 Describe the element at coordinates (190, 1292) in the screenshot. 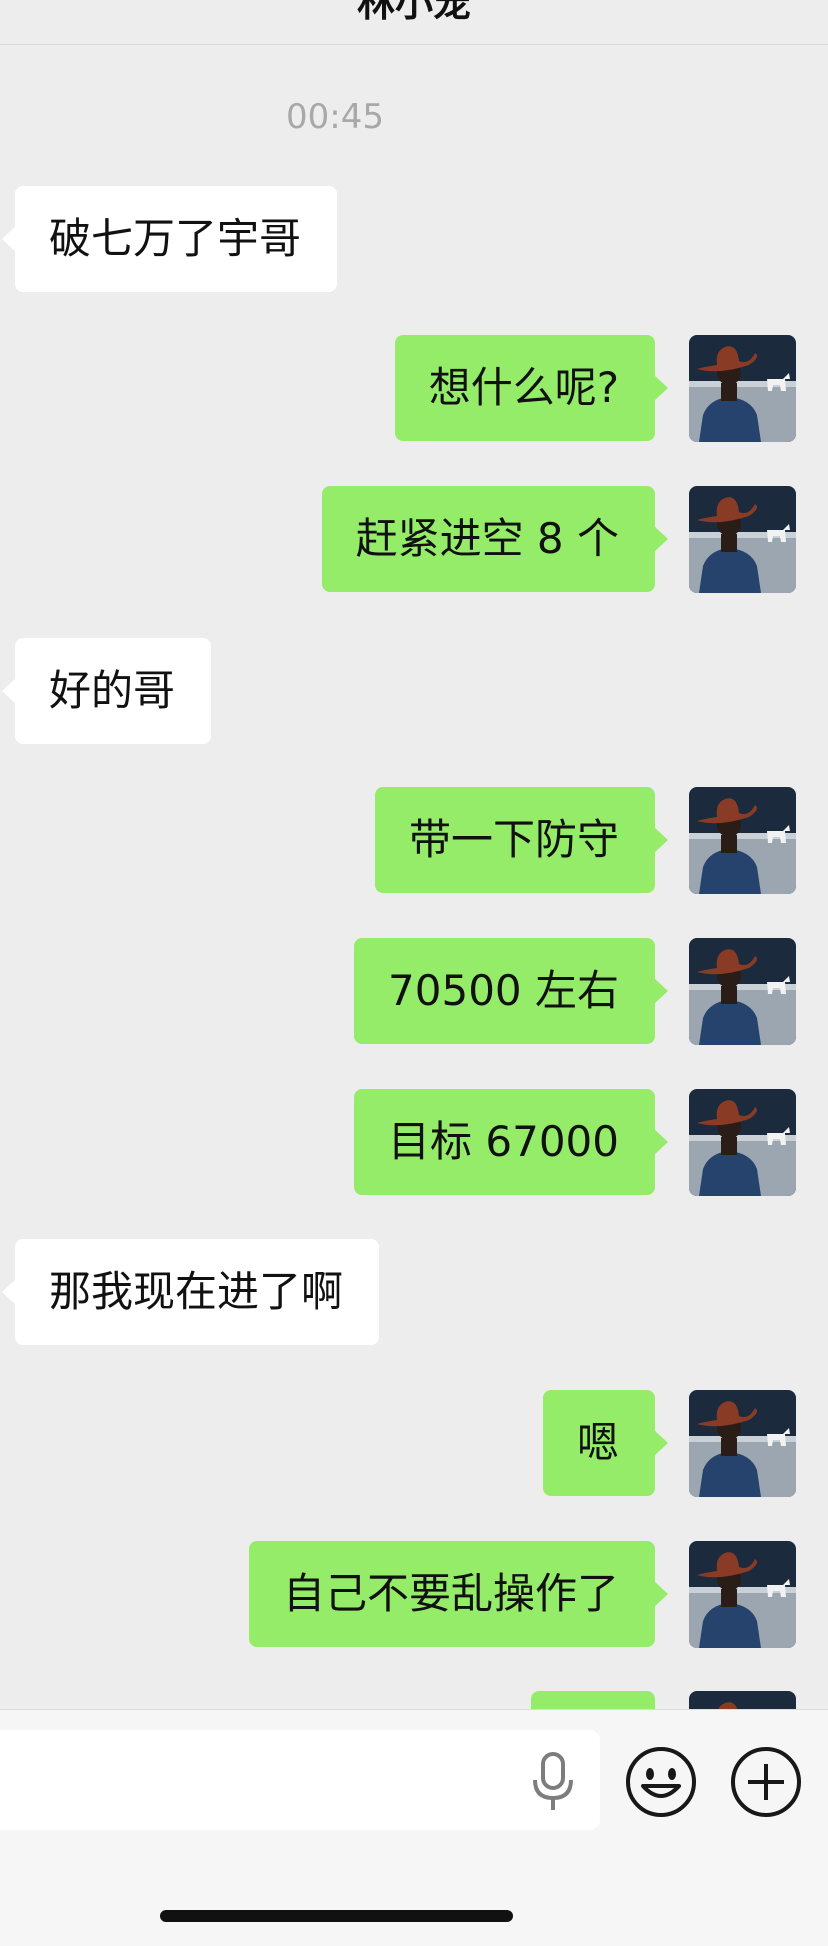

I see `message-bubble-incoming: 那我现在进了啊` at that location.